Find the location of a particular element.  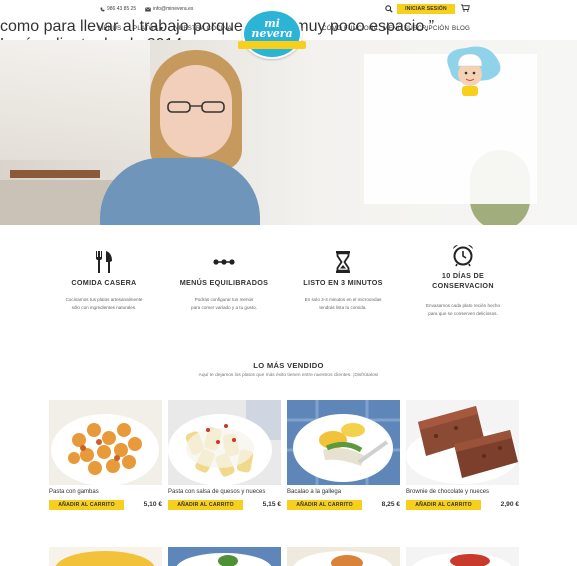

cart-button is located at coordinates (465, 8).